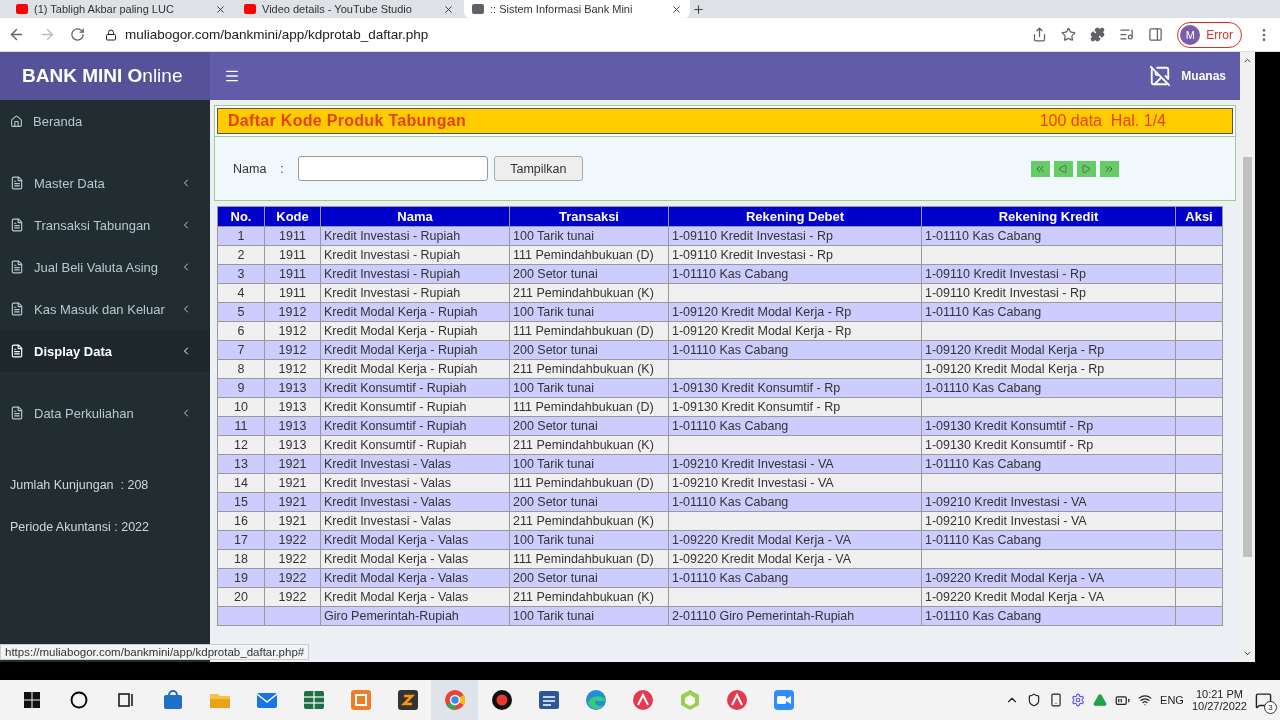 The height and width of the screenshot is (720, 1280). Describe the element at coordinates (1219, 700) in the screenshot. I see `clock: 10:21 PM 10/27/2022` at that location.